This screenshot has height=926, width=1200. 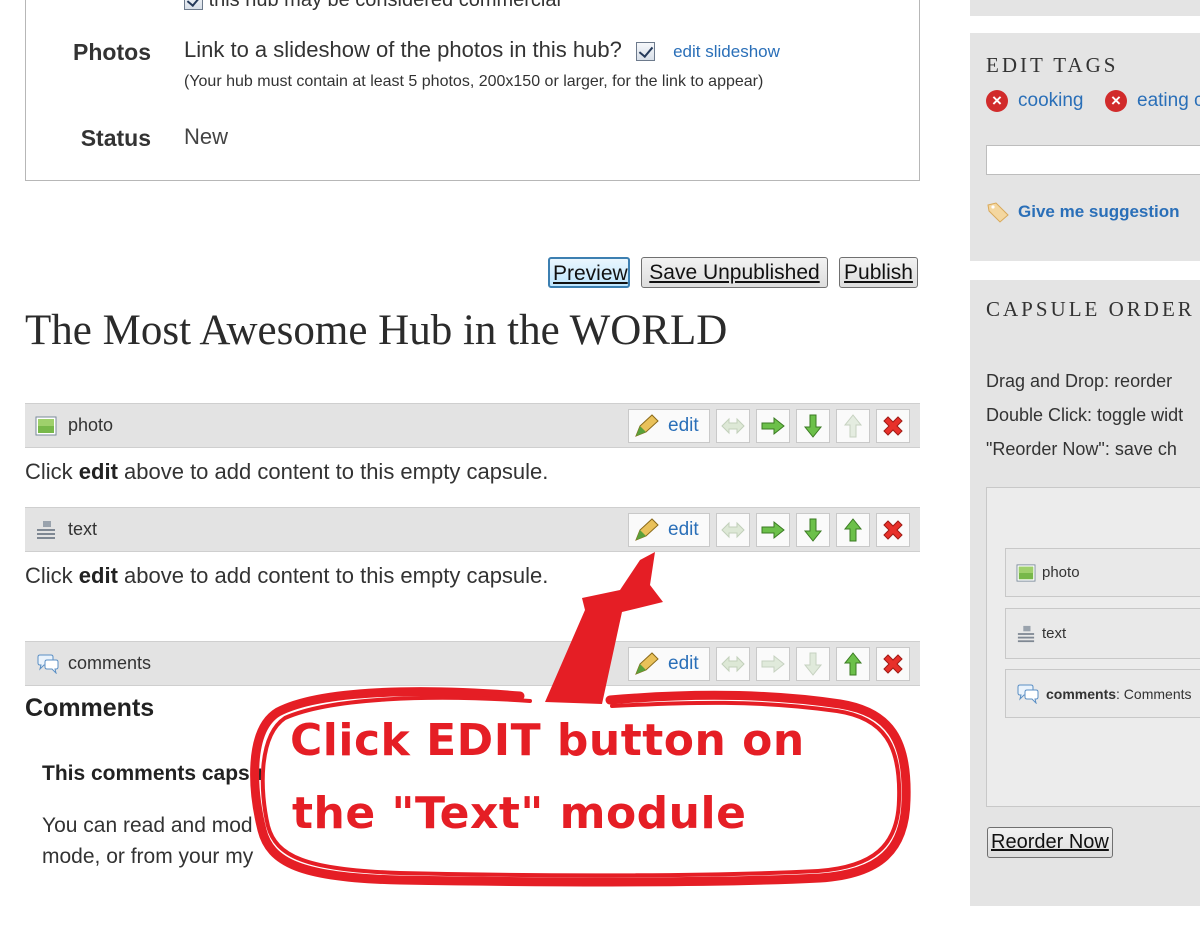 I want to click on order-item-comments: comments: Comments, so click(x=1102, y=693).